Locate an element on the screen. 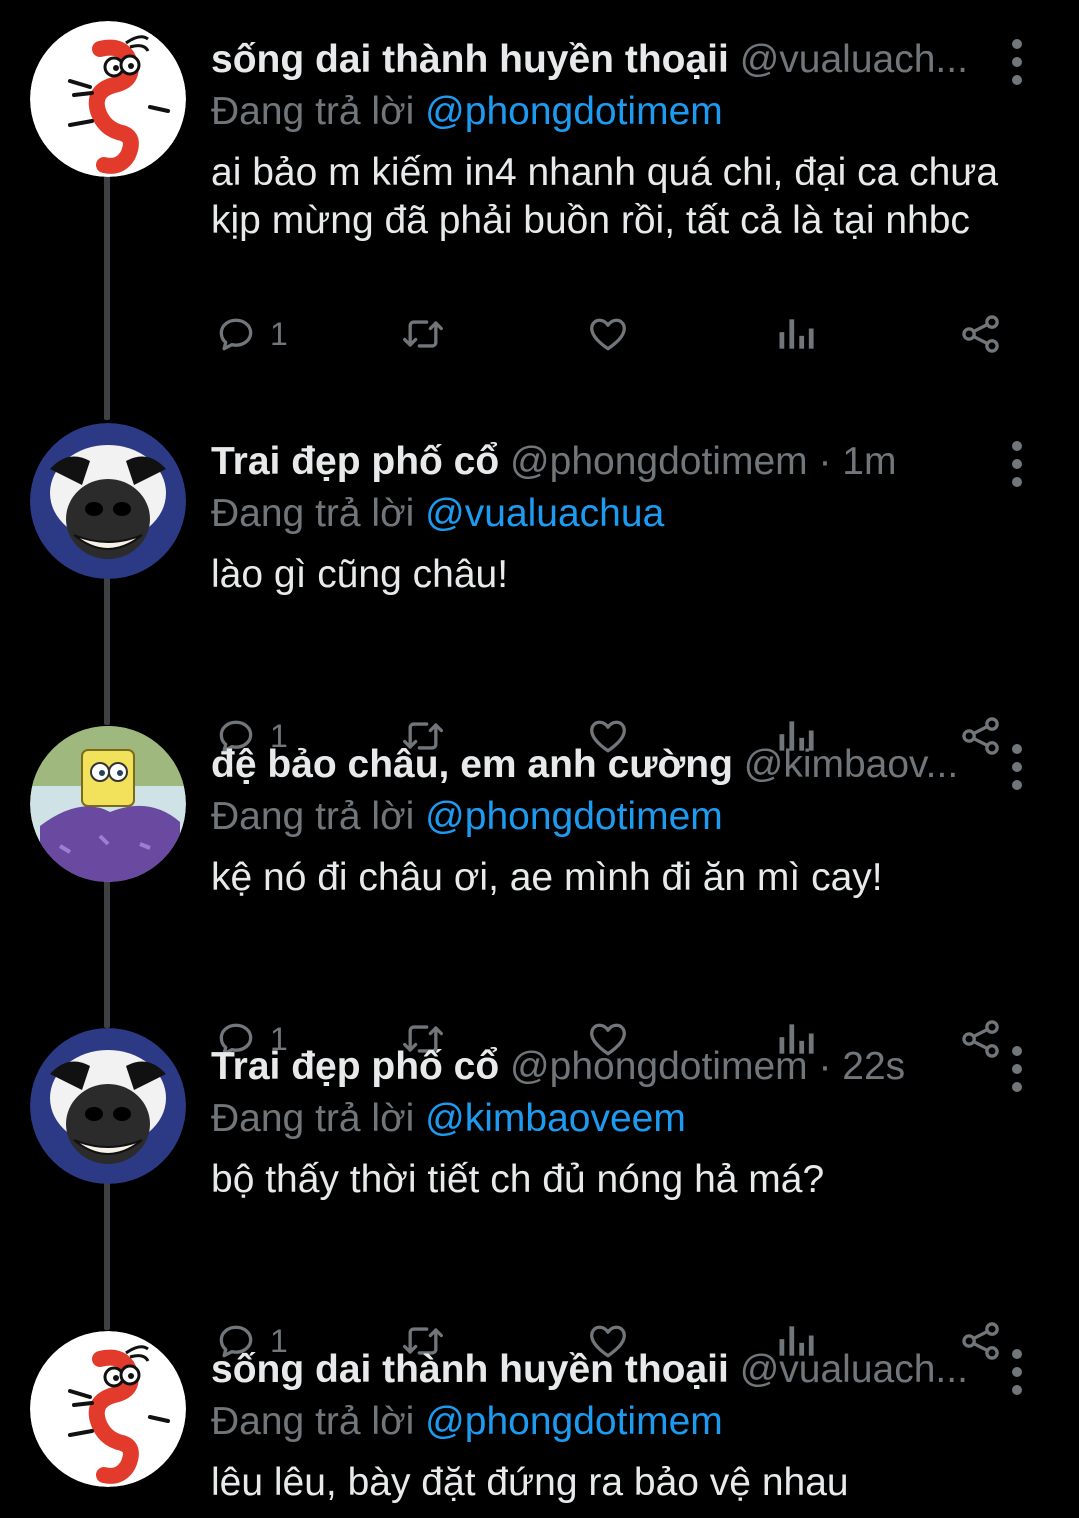 This screenshot has width=1079, height=1518. spongebob-avatar is located at coordinates (108, 804).